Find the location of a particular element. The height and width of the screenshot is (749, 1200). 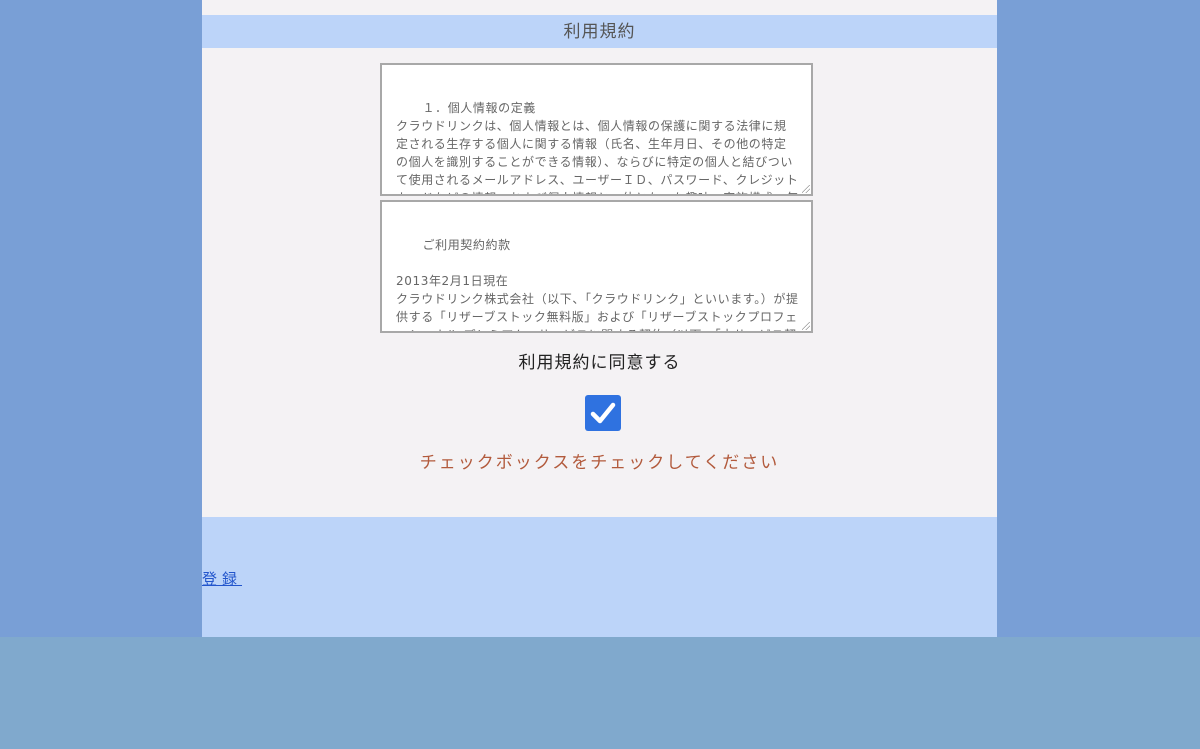

page-footer-band is located at coordinates (600, 693).